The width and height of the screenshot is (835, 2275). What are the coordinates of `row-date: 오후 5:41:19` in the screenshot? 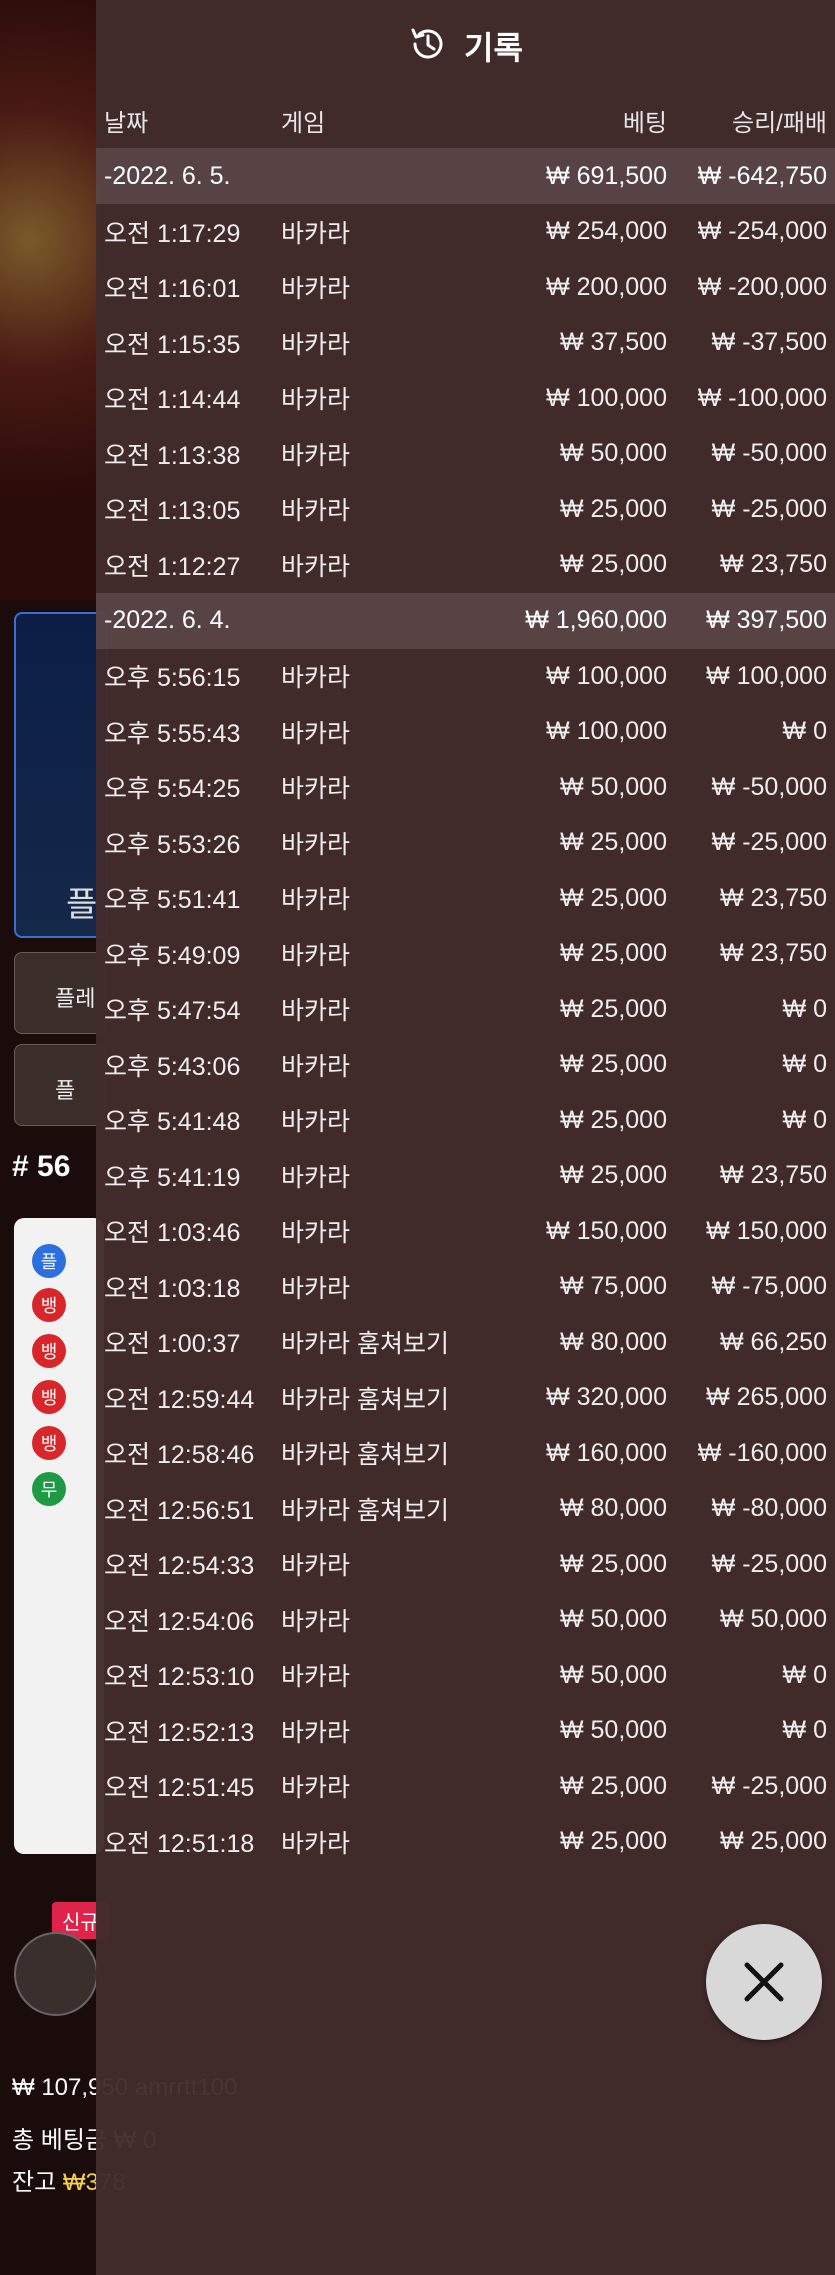 It's located at (172, 1177).